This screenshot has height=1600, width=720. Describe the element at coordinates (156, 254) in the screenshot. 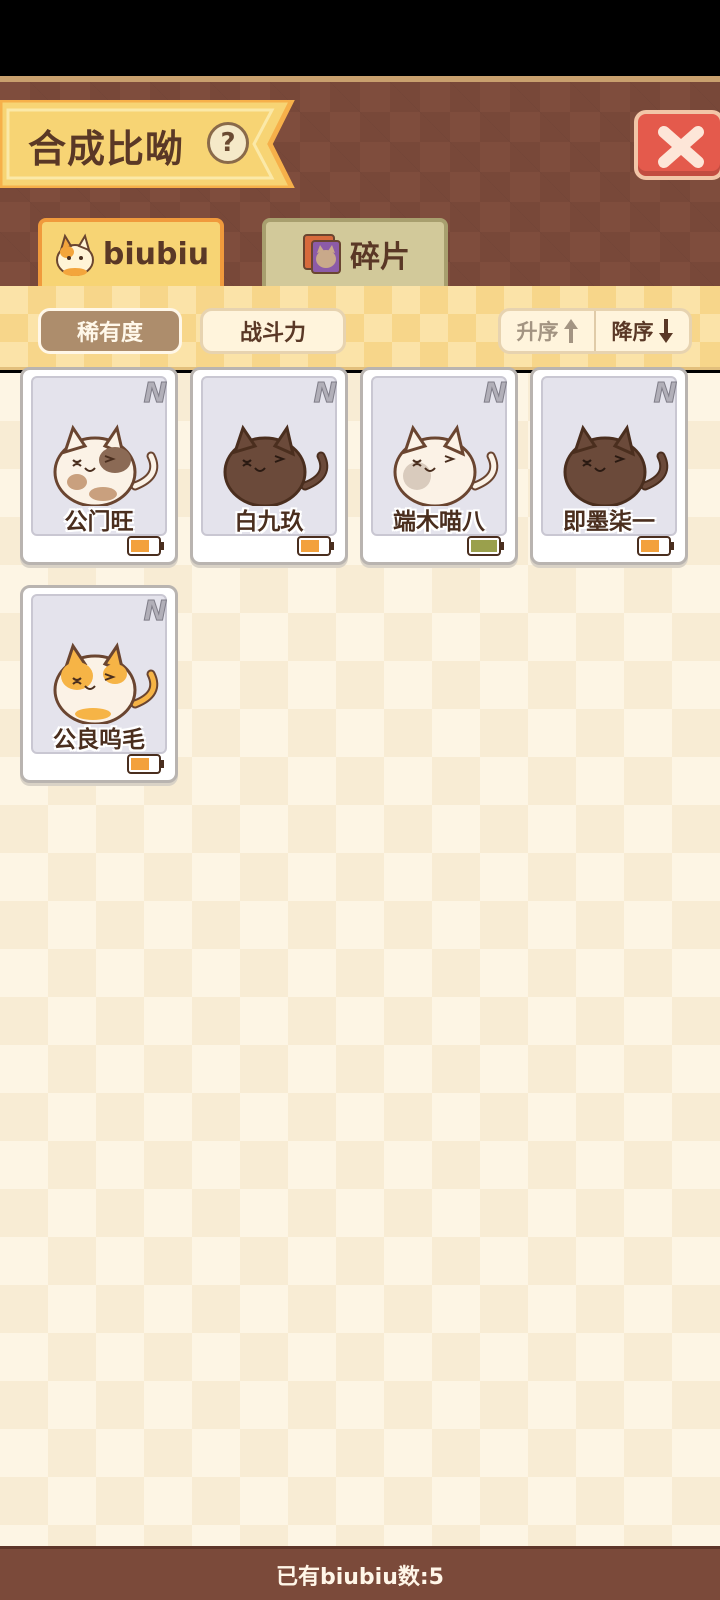

I see `tab-biubiu-label: biubiu` at that location.